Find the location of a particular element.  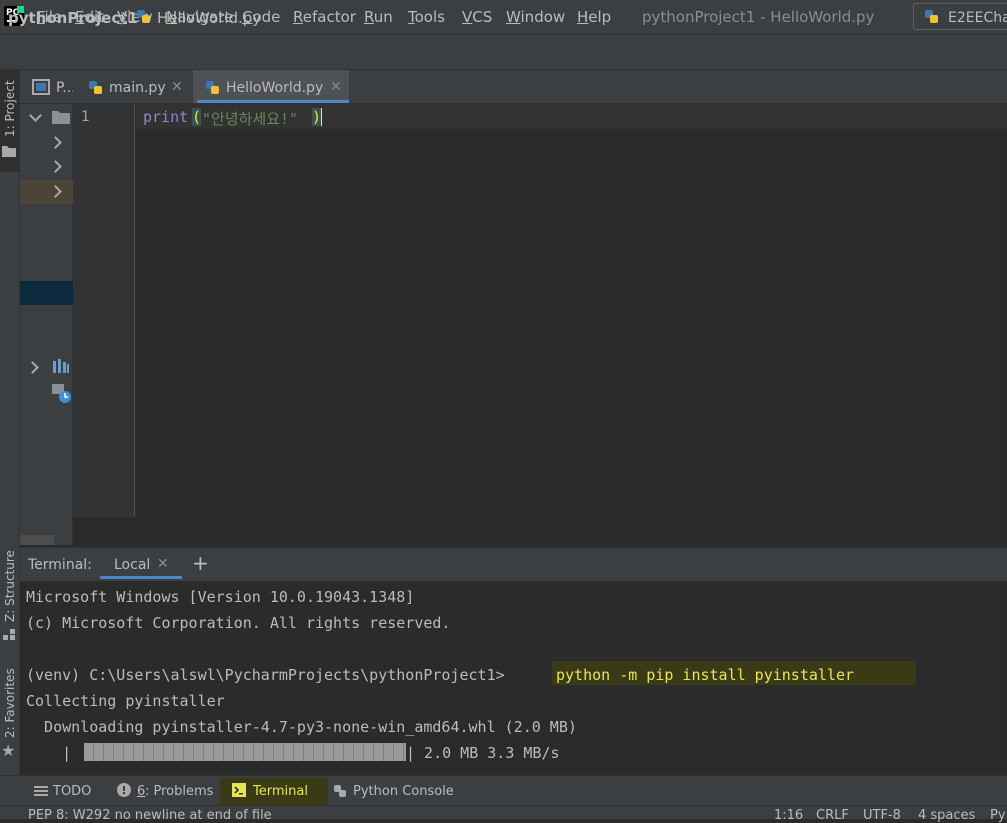

menu-help: Help is located at coordinates (594, 17).